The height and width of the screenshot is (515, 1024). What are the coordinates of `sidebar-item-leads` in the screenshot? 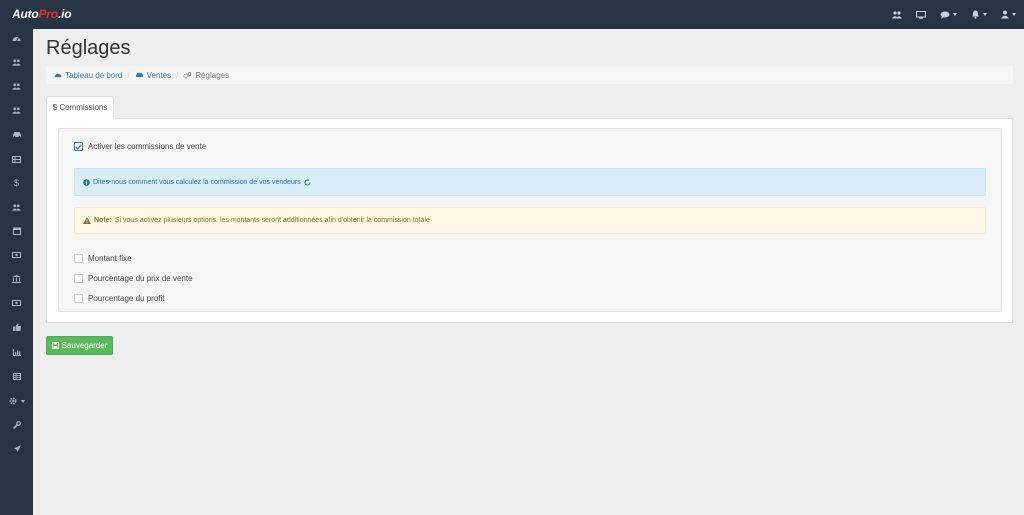 It's located at (16, 110).